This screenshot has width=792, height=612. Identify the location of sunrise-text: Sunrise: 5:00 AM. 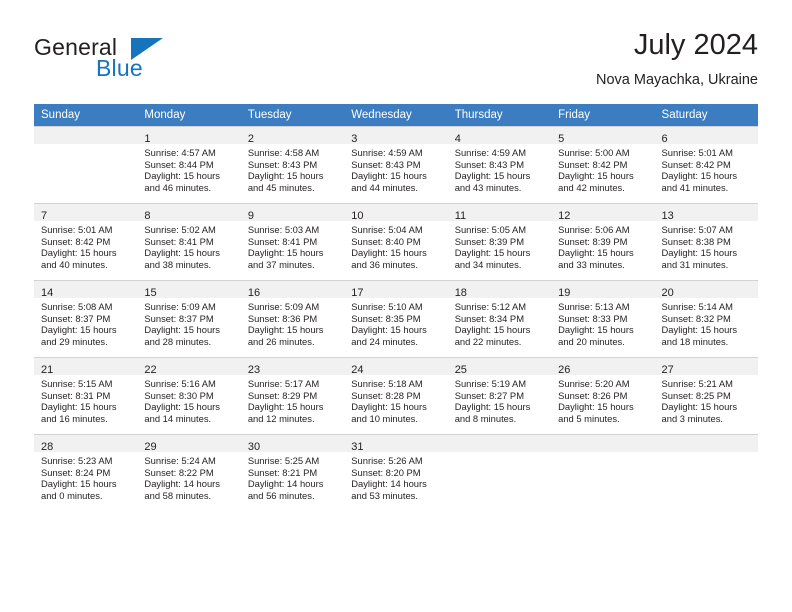
(594, 152).